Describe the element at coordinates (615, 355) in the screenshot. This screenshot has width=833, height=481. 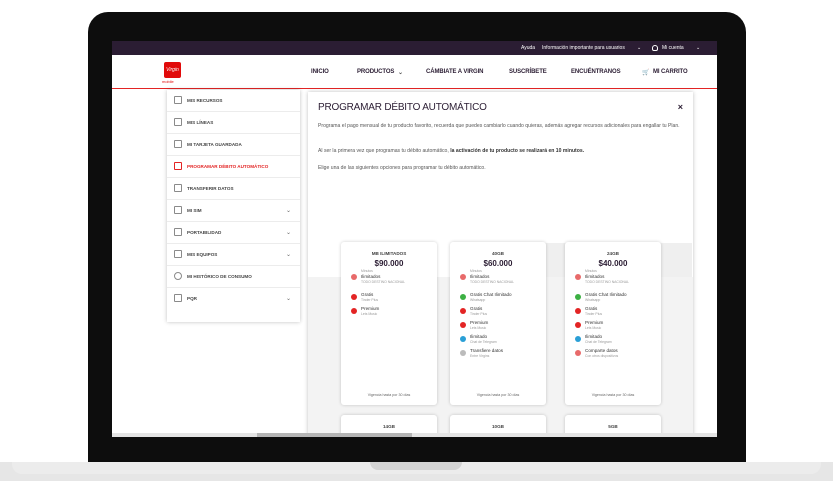
I see `feature-share: Comparte datos Con otros dispositivos` at that location.